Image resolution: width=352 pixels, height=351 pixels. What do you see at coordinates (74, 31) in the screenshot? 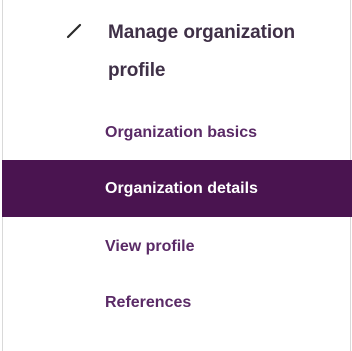
I see `pencil-icon` at bounding box center [74, 31].